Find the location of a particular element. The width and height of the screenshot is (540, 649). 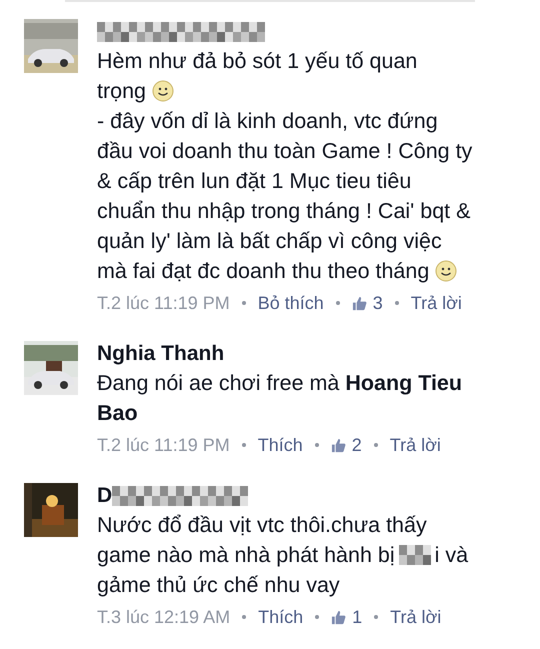

comment-text: - đây vốn dỉ là kinh doanh, vtc đứng is located at coordinates (267, 121).